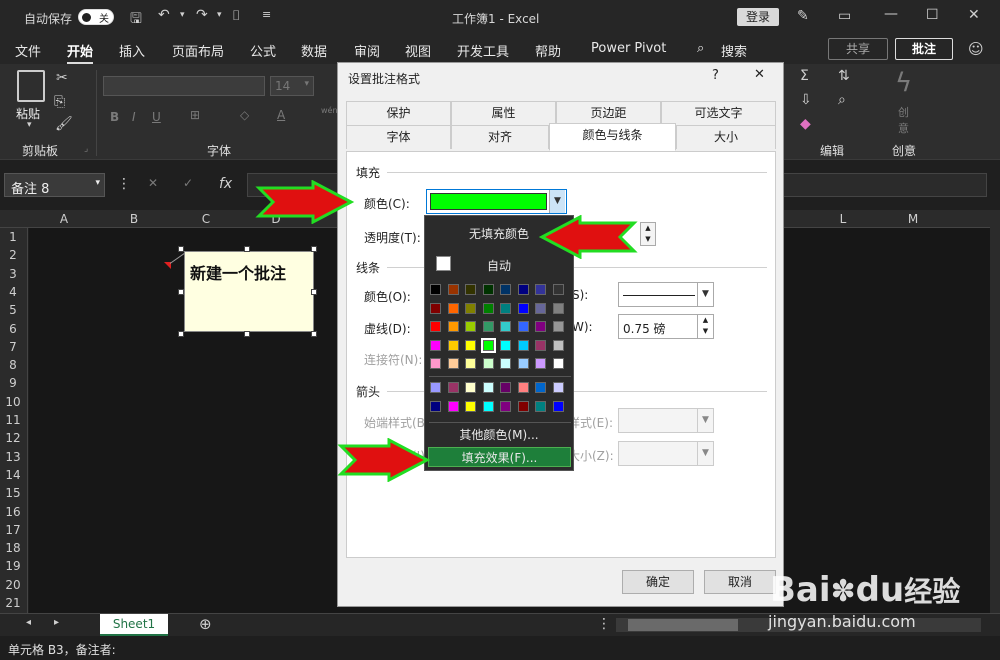 The height and width of the screenshot is (660, 1000). I want to click on bold-icon: B, so click(114, 117).